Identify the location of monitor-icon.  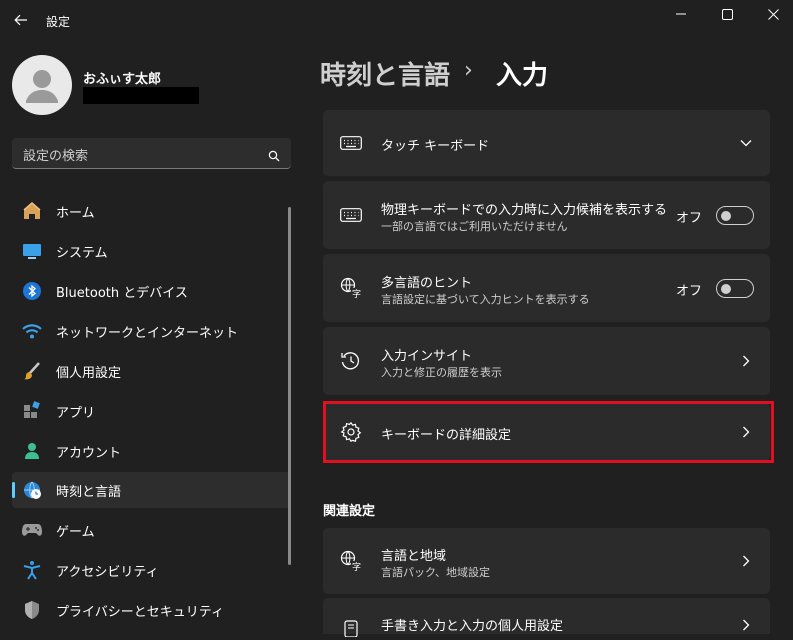
(32, 251).